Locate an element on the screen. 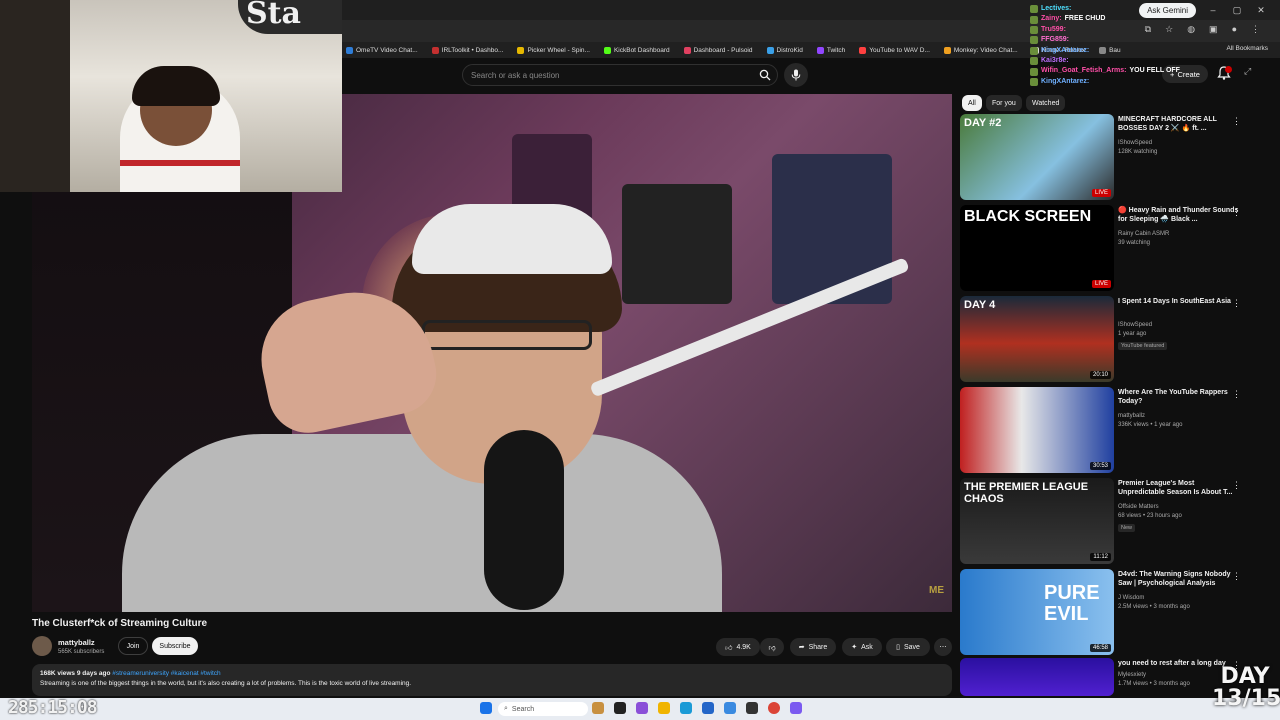 This screenshot has height=720, width=1280. browser-menu-icon: ⋮ is located at coordinates (1255, 29).